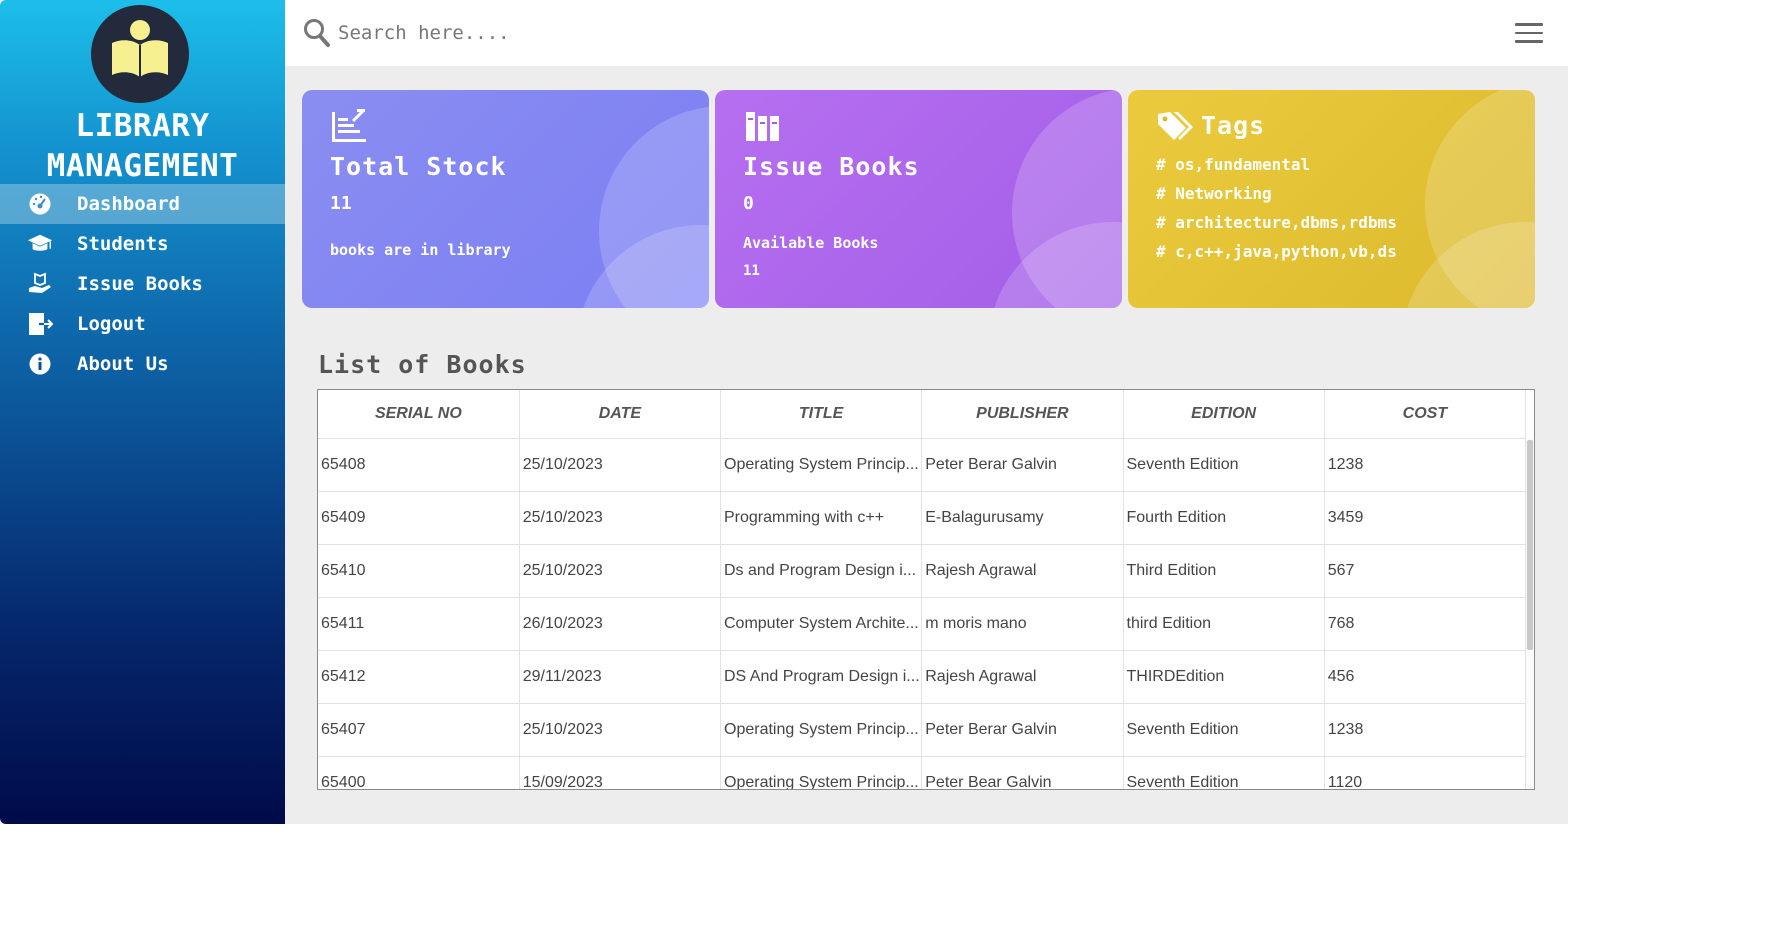 The width and height of the screenshot is (1770, 930). I want to click on tag-line: # Networking, so click(1214, 193).